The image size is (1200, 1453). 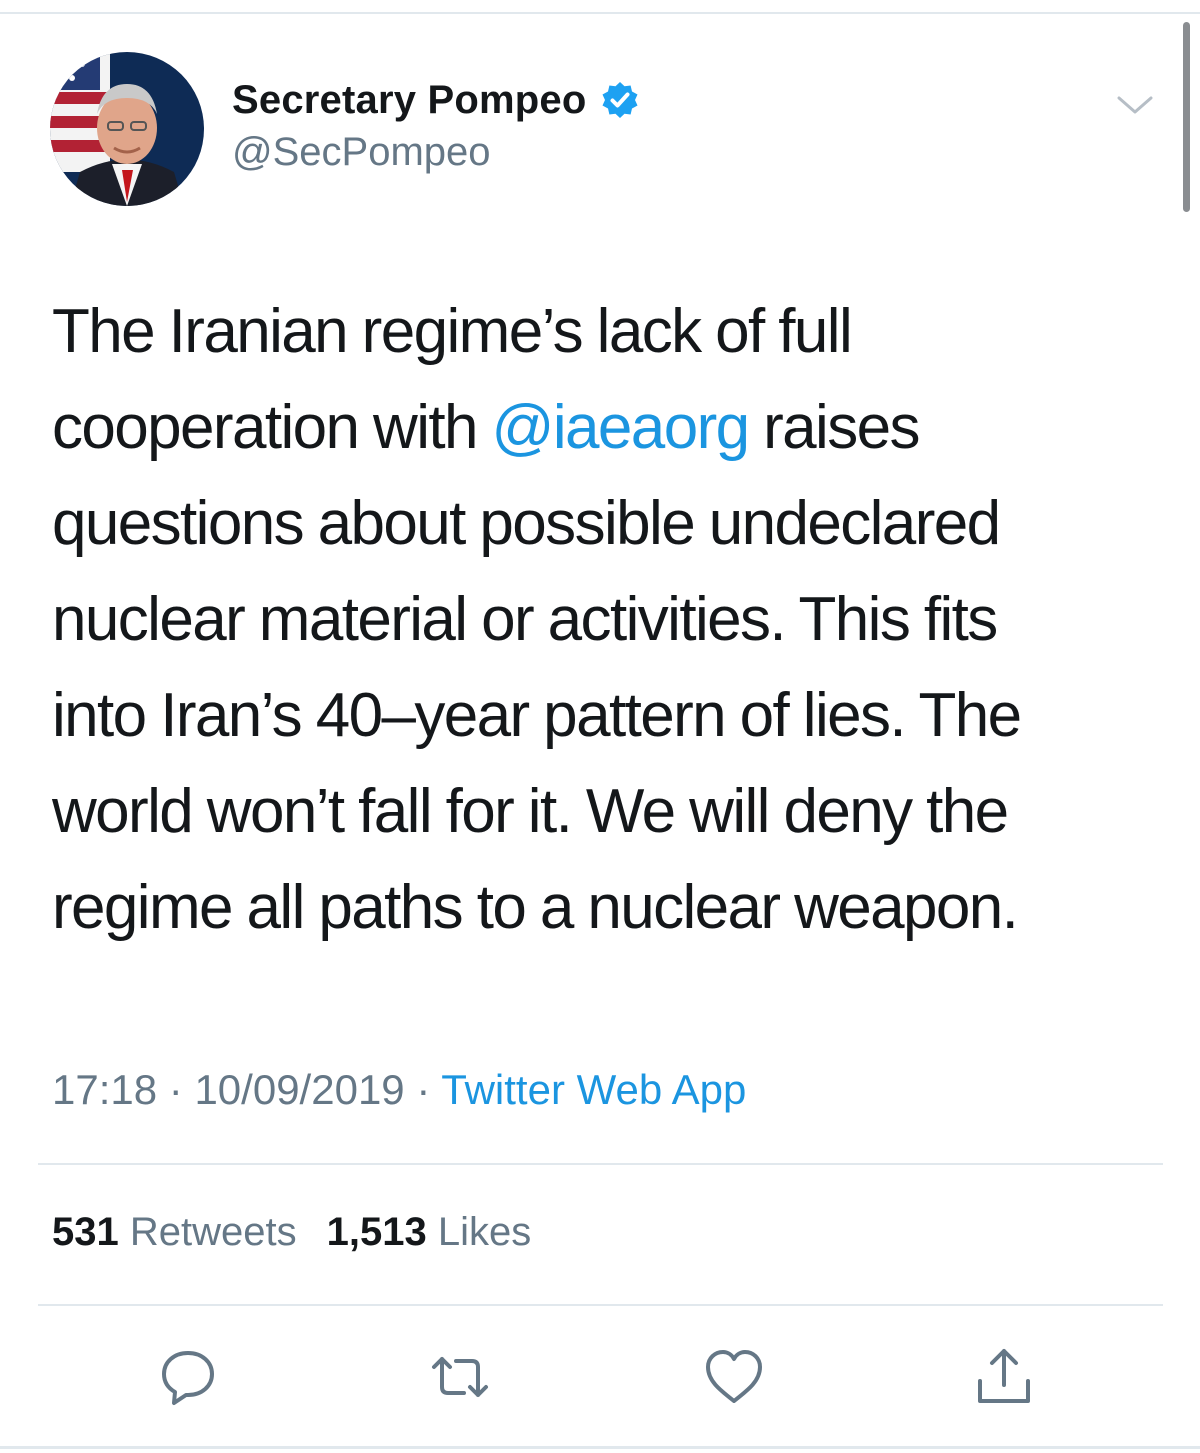 What do you see at coordinates (620, 100) in the screenshot?
I see `verified-badge-icon` at bounding box center [620, 100].